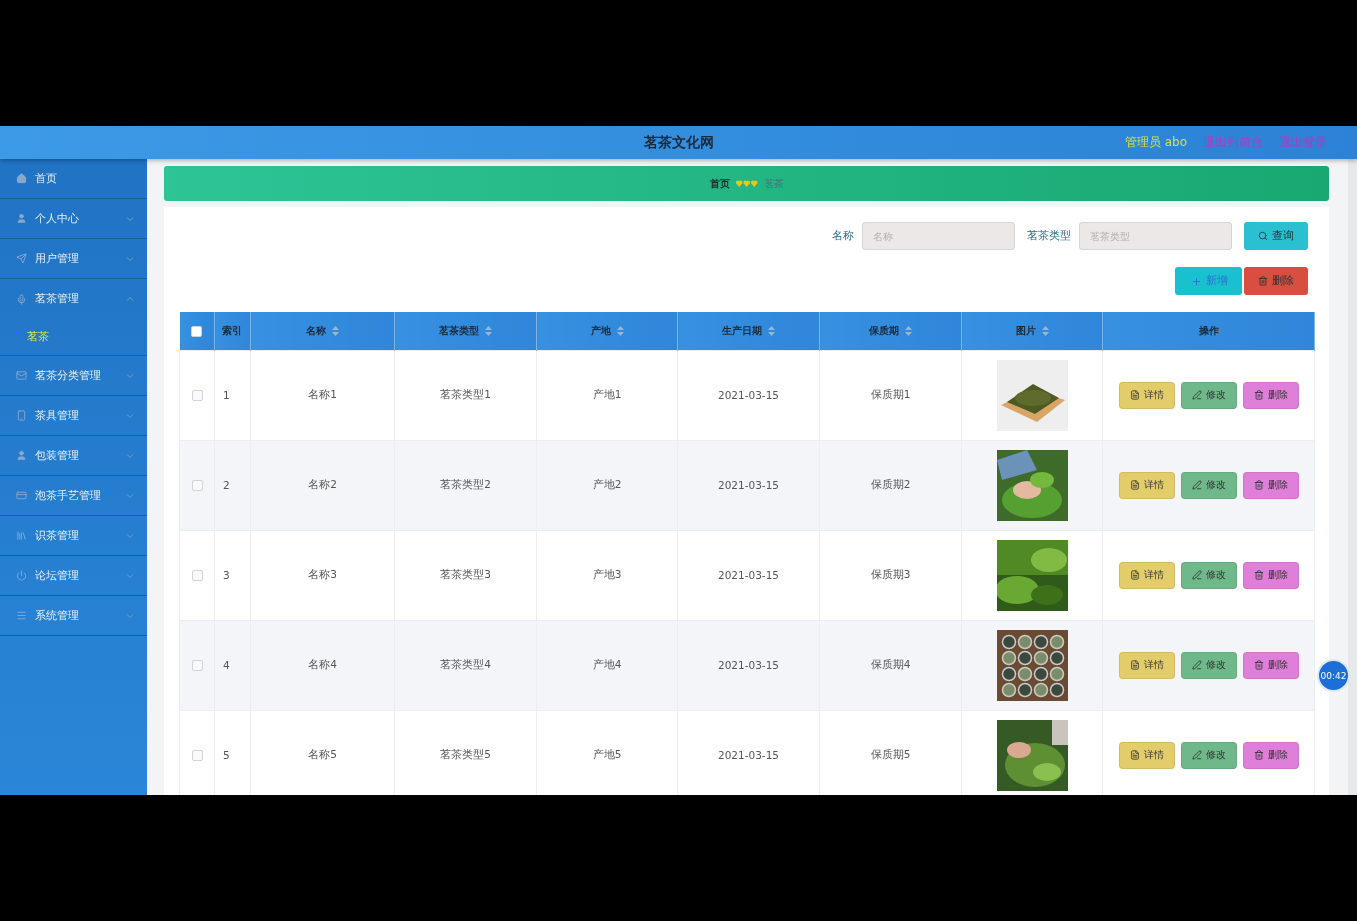  I want to click on add-button: 新增, so click(1208, 281).